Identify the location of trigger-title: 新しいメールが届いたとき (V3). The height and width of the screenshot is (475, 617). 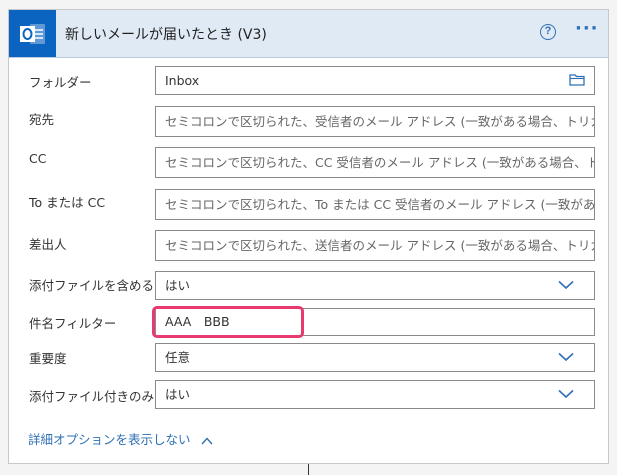
(166, 35).